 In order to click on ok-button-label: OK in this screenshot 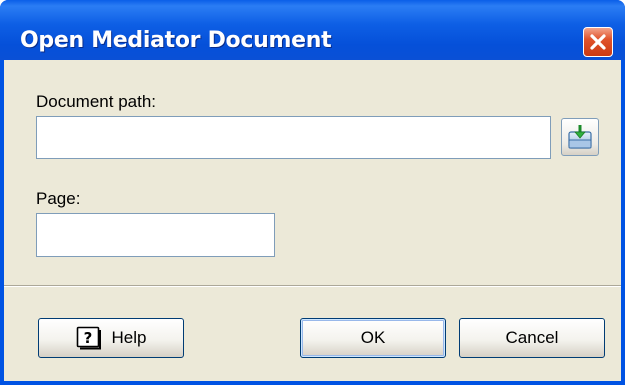, I will do `click(373, 337)`.